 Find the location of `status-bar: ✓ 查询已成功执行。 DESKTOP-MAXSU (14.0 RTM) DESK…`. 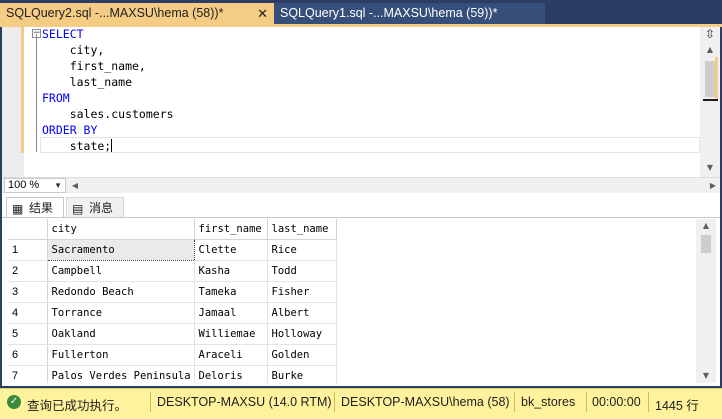

status-bar: ✓ 查询已成功执行。 DESKTOP-MAXSU (14.0 RTM) DESK… is located at coordinates (361, 403).